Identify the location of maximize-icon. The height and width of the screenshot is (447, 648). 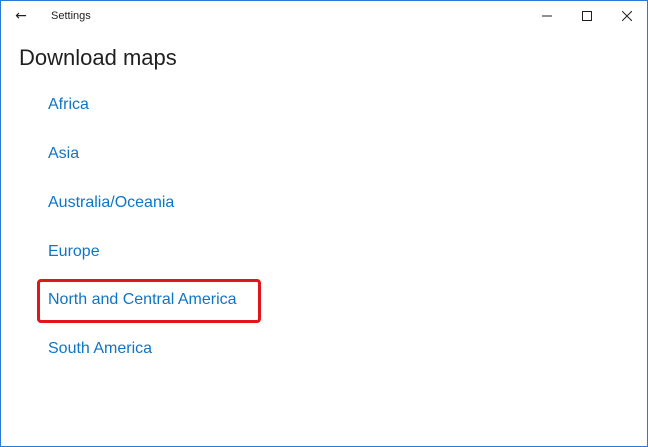
(587, 16).